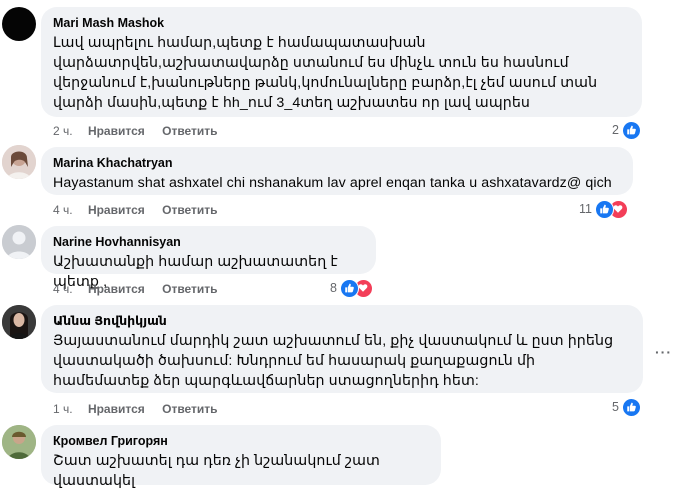 This screenshot has height=491, width=674. What do you see at coordinates (615, 407) in the screenshot?
I see `reaction-count: 5` at bounding box center [615, 407].